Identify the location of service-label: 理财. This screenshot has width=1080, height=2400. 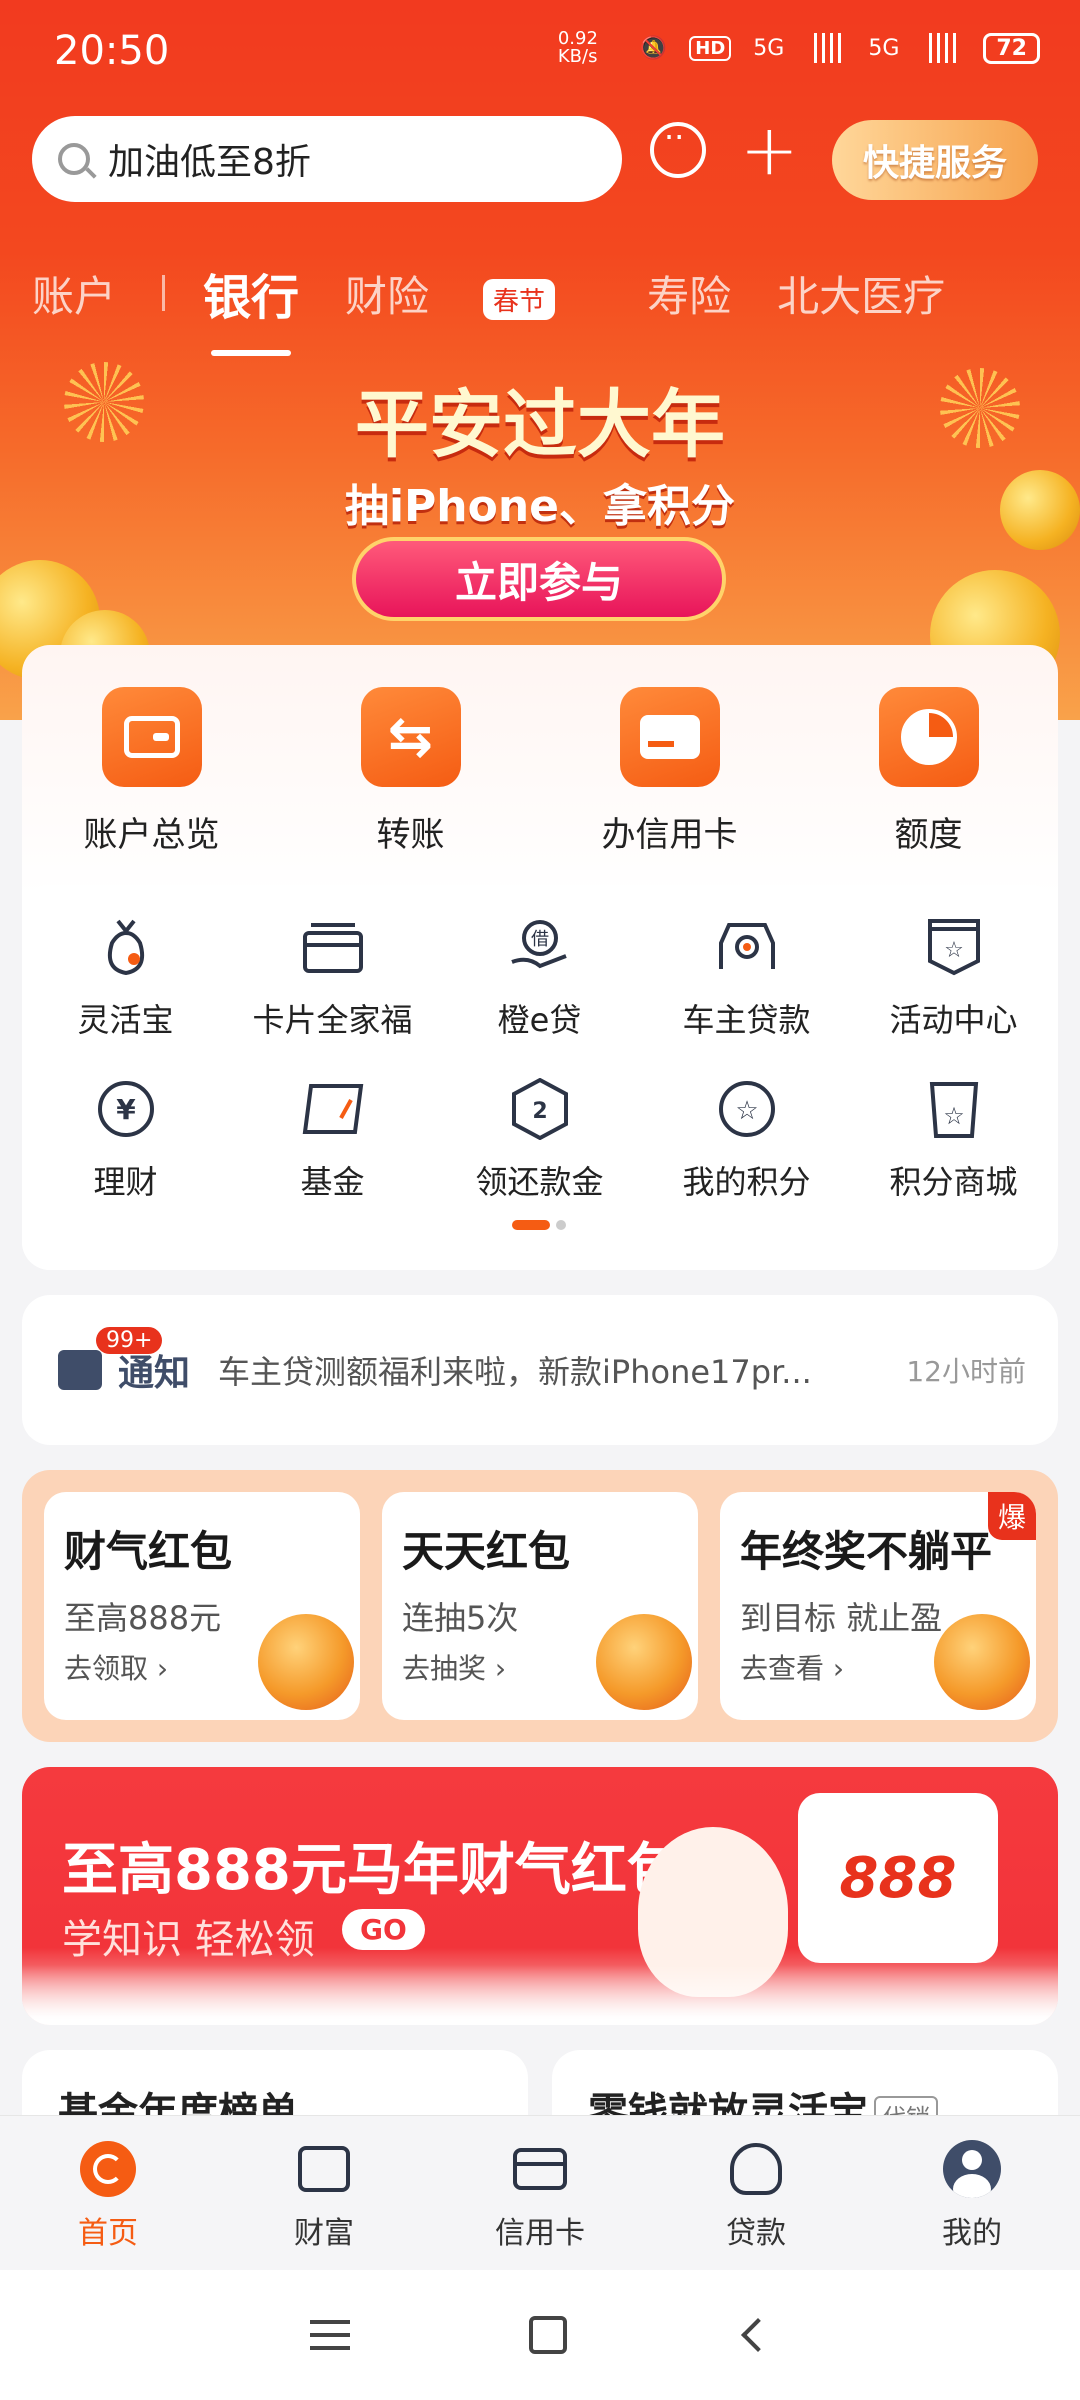
(125, 1182).